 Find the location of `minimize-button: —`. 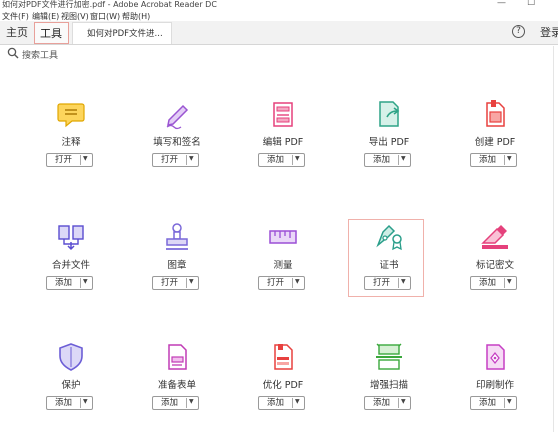

minimize-button: — is located at coordinates (501, 4).